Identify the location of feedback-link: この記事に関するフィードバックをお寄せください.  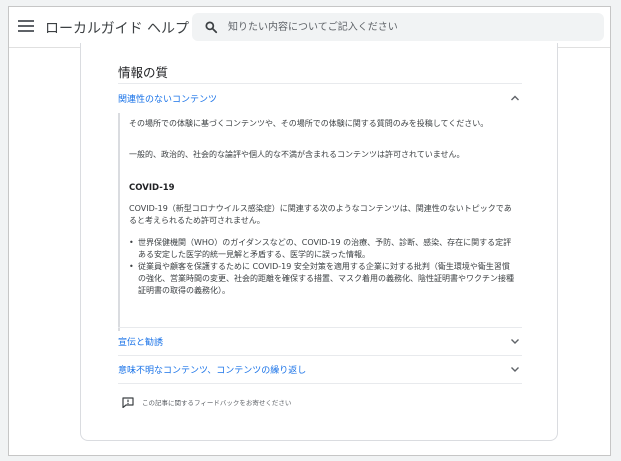
(206, 402).